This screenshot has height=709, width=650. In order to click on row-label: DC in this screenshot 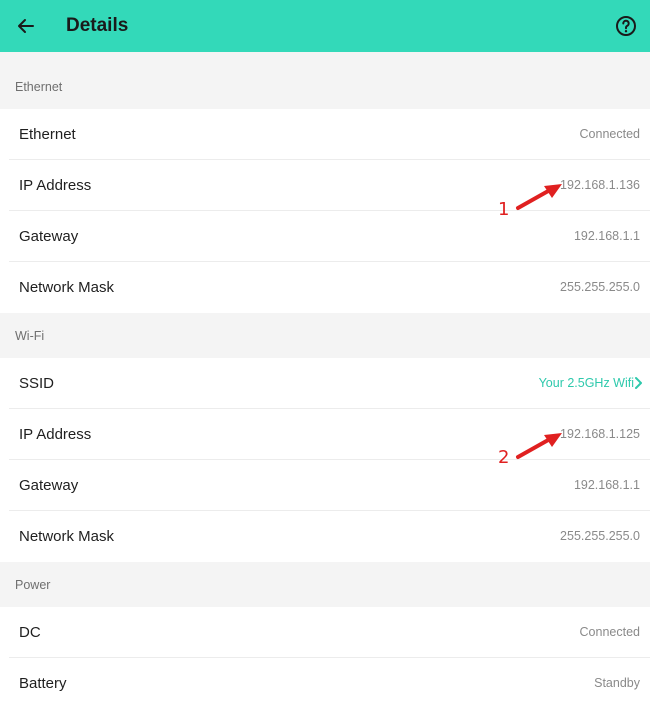, I will do `click(30, 632)`.